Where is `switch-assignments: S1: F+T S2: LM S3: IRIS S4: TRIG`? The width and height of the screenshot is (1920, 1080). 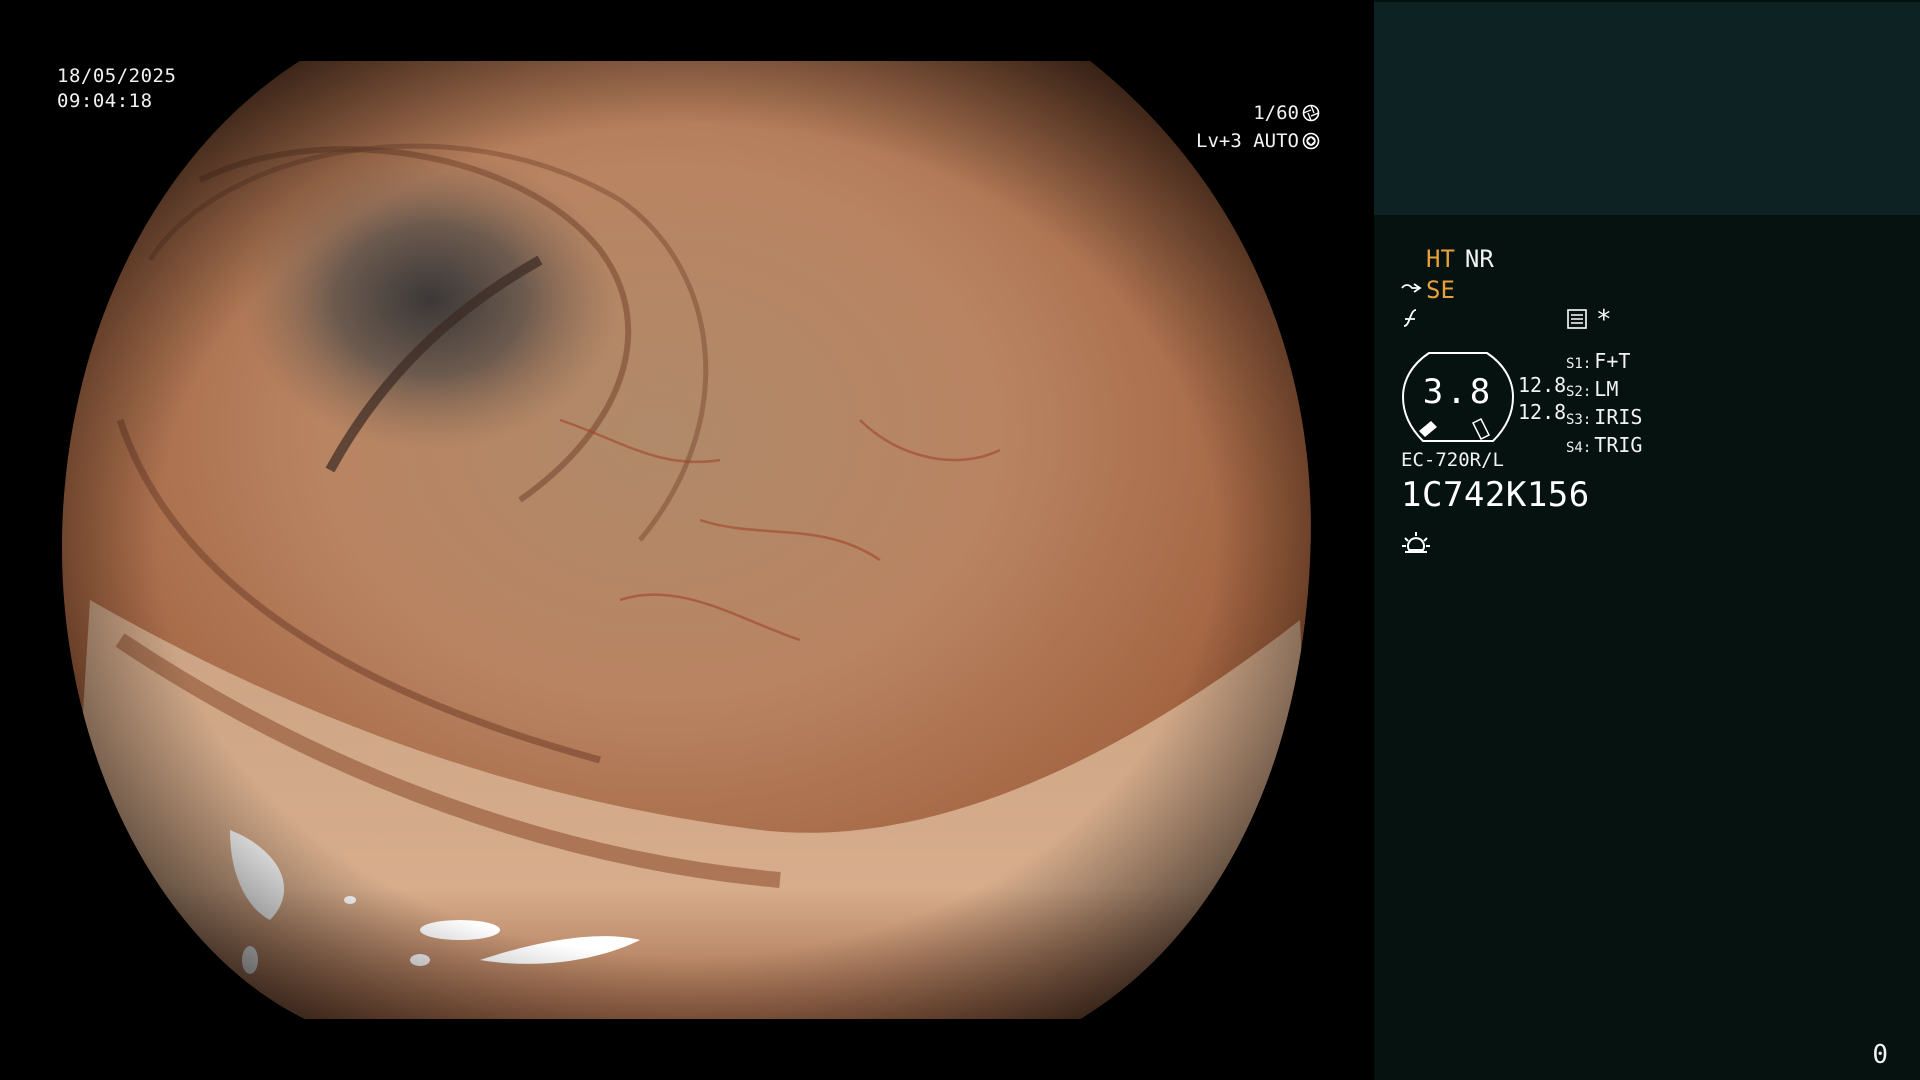 switch-assignments: S1: F+T S2: LM S3: IRIS S4: TRIG is located at coordinates (1604, 405).